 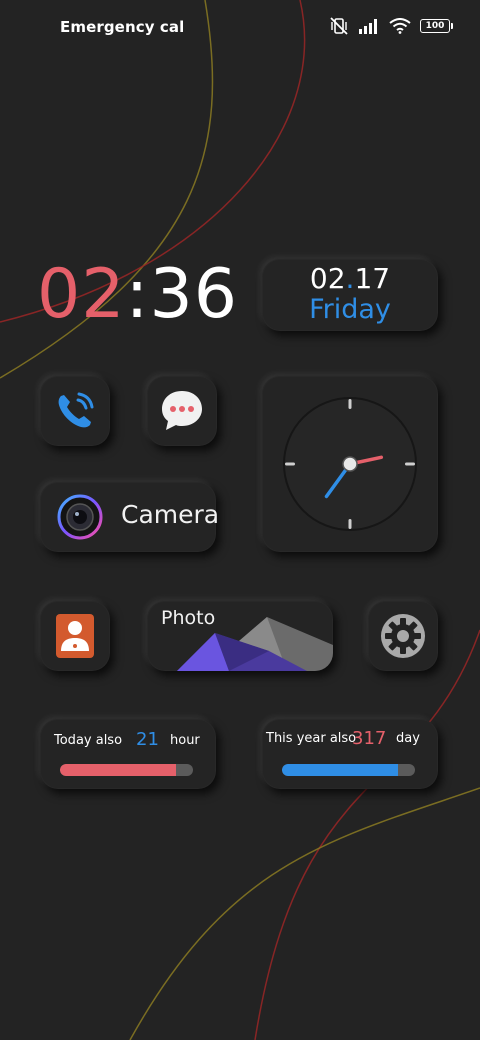 I want to click on camera-lens-icon, so click(x=80, y=517).